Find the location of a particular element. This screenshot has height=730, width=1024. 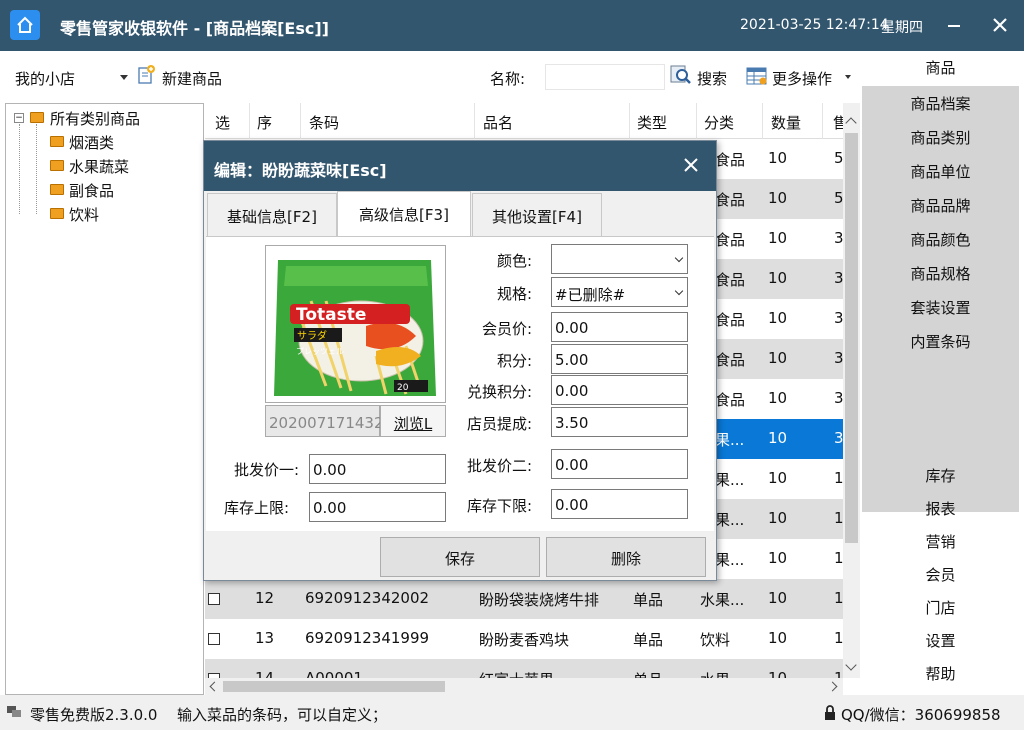

vertical-scrollbar is located at coordinates (851, 390).